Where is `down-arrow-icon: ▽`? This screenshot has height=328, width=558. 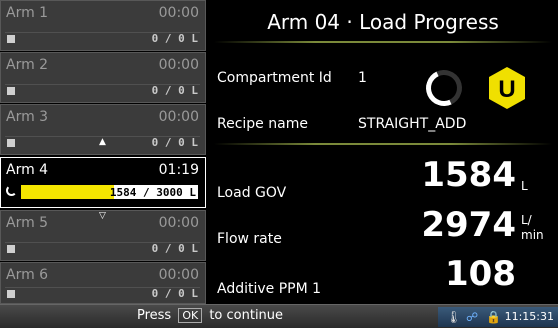
down-arrow-icon: ▽ is located at coordinates (102, 216).